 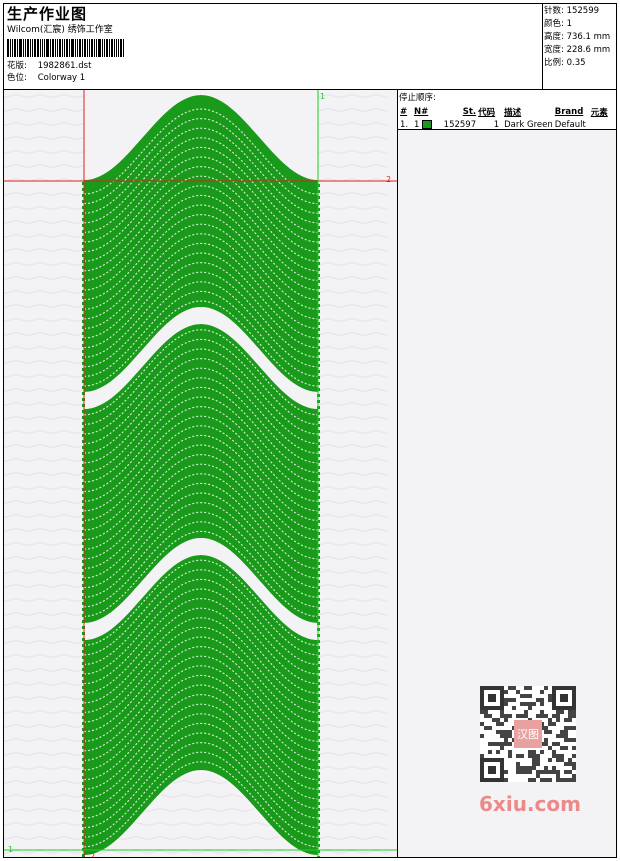 What do you see at coordinates (496, 124) in the screenshot?
I see `row-code: 1` at bounding box center [496, 124].